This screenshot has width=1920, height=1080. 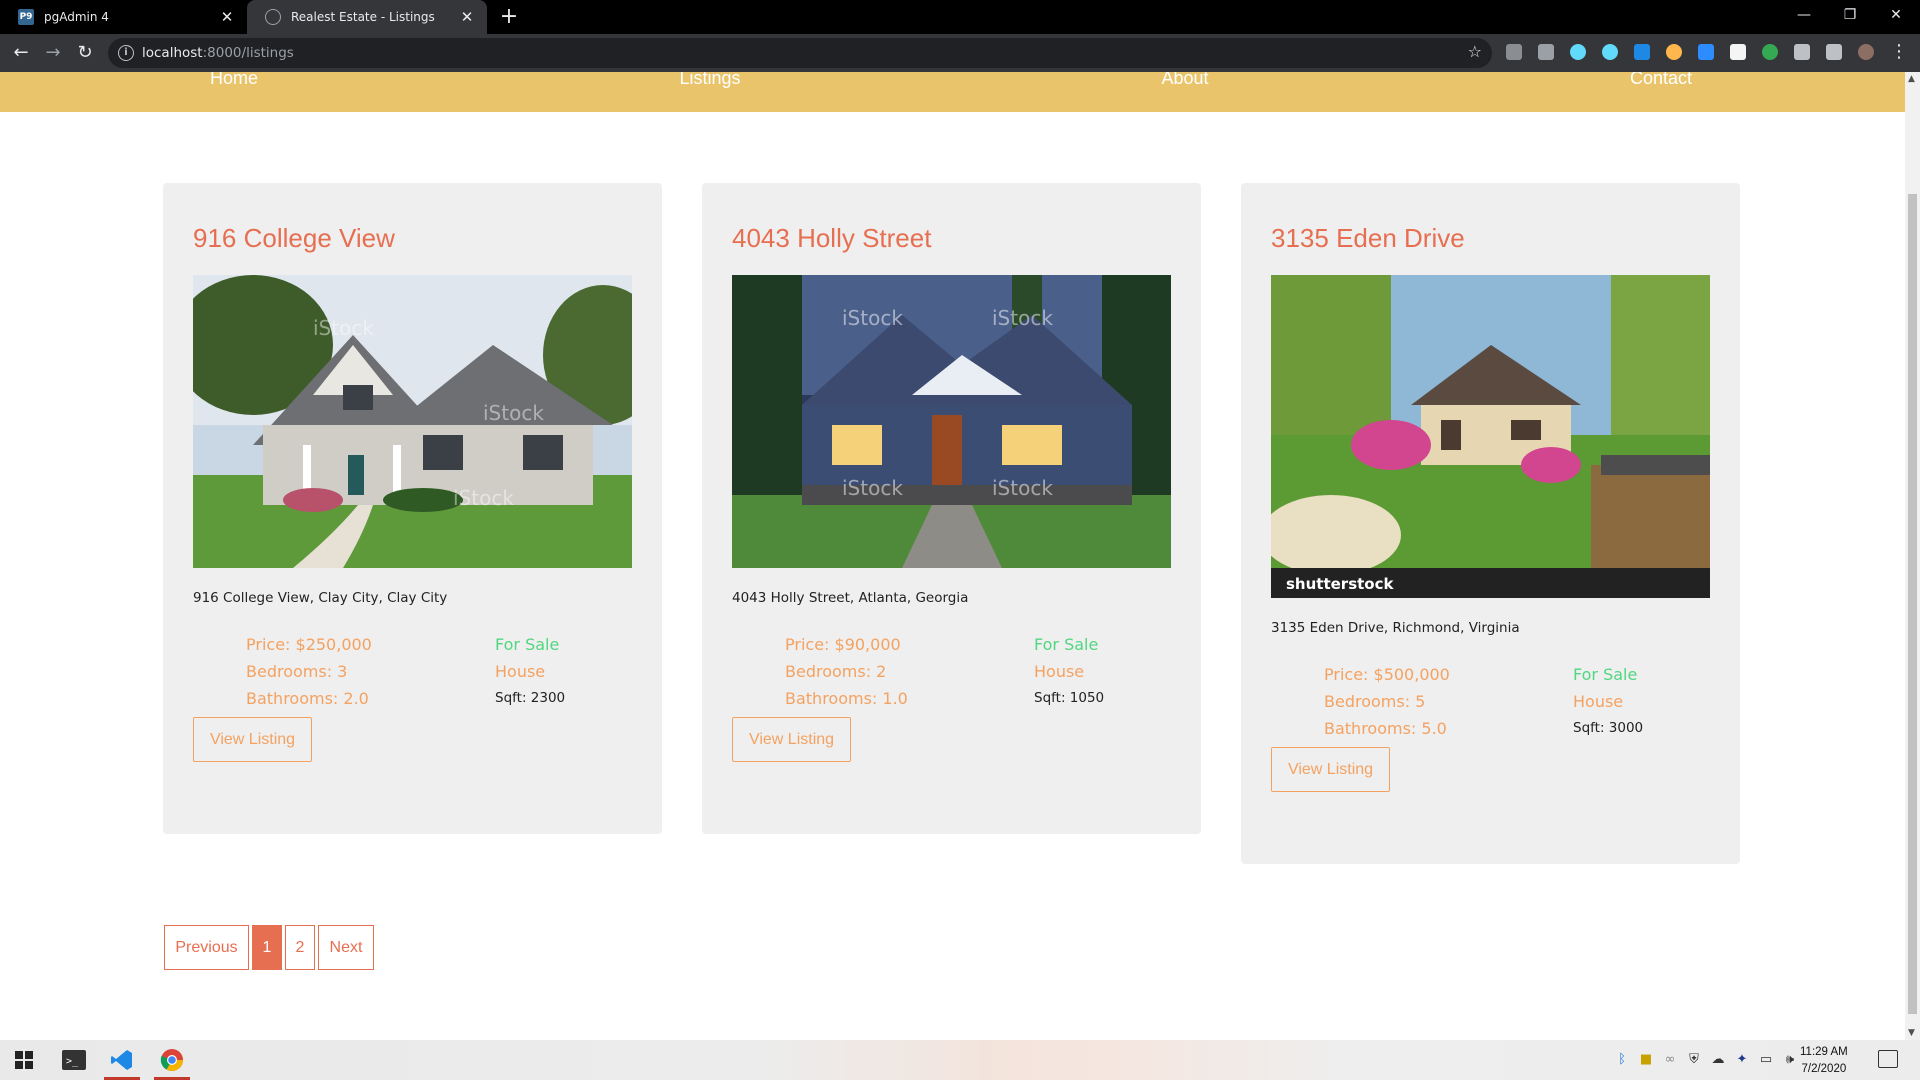 I want to click on clock-time: 11:29 AM, so click(x=1824, y=1052).